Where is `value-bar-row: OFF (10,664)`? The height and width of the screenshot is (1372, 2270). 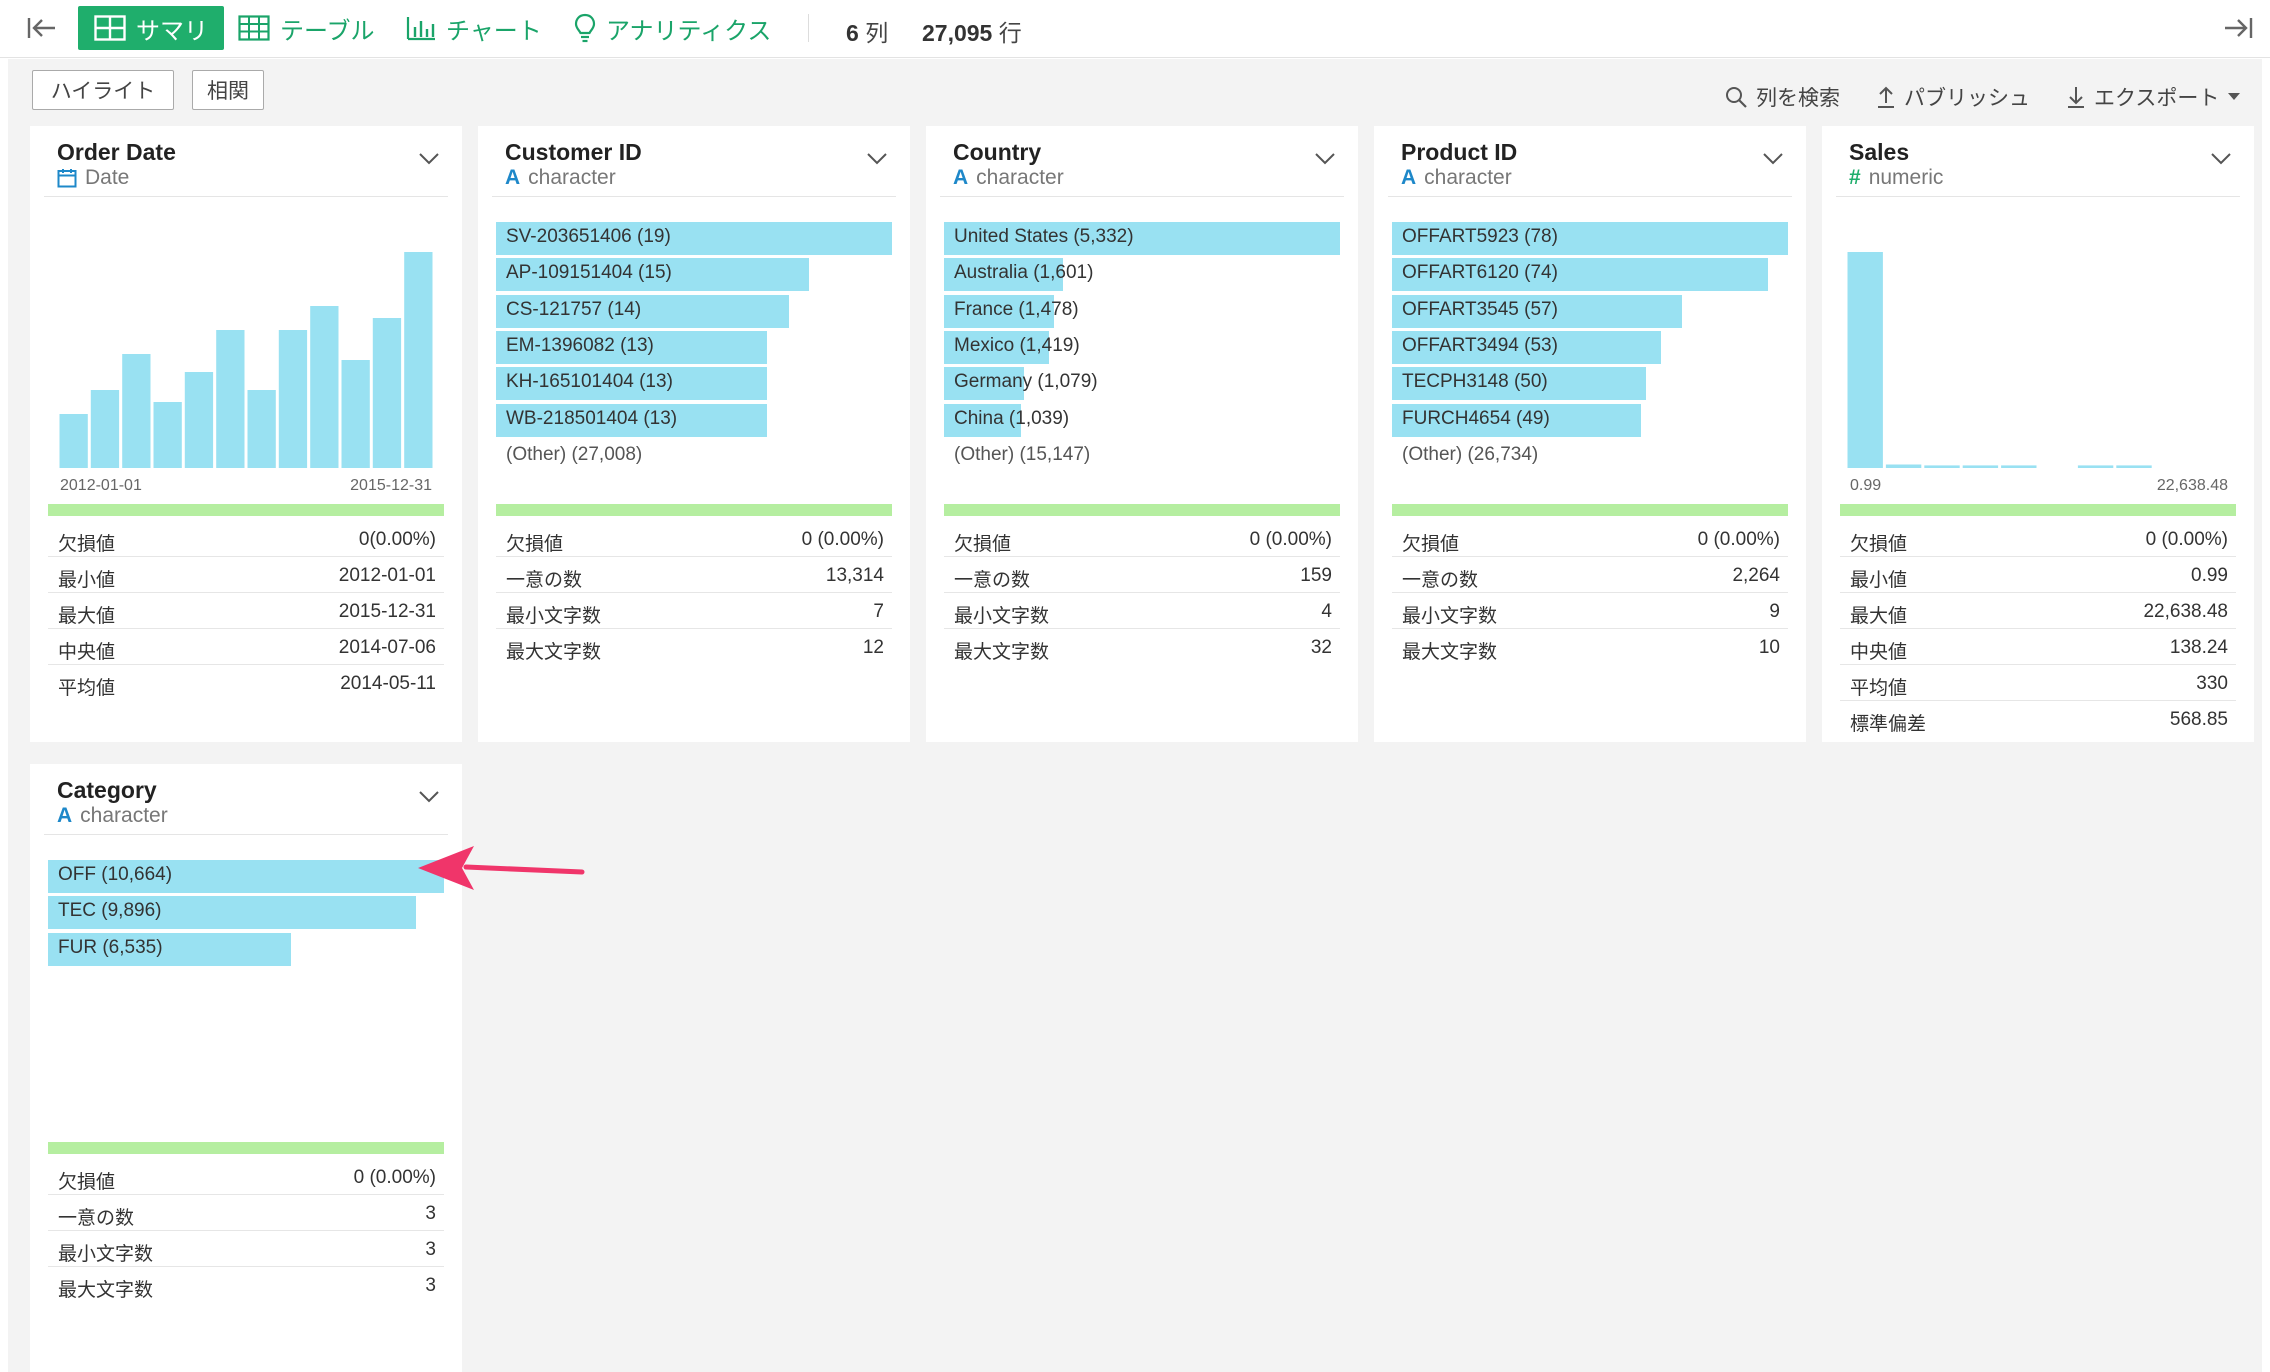
value-bar-row: OFF (10,664) is located at coordinates (246, 876).